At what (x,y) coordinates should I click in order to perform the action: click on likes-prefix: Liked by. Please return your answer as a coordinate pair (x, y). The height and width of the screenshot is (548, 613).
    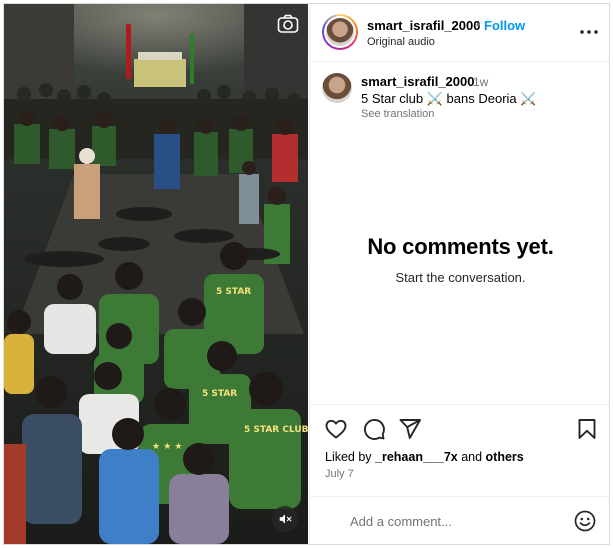
    Looking at the image, I should click on (350, 457).